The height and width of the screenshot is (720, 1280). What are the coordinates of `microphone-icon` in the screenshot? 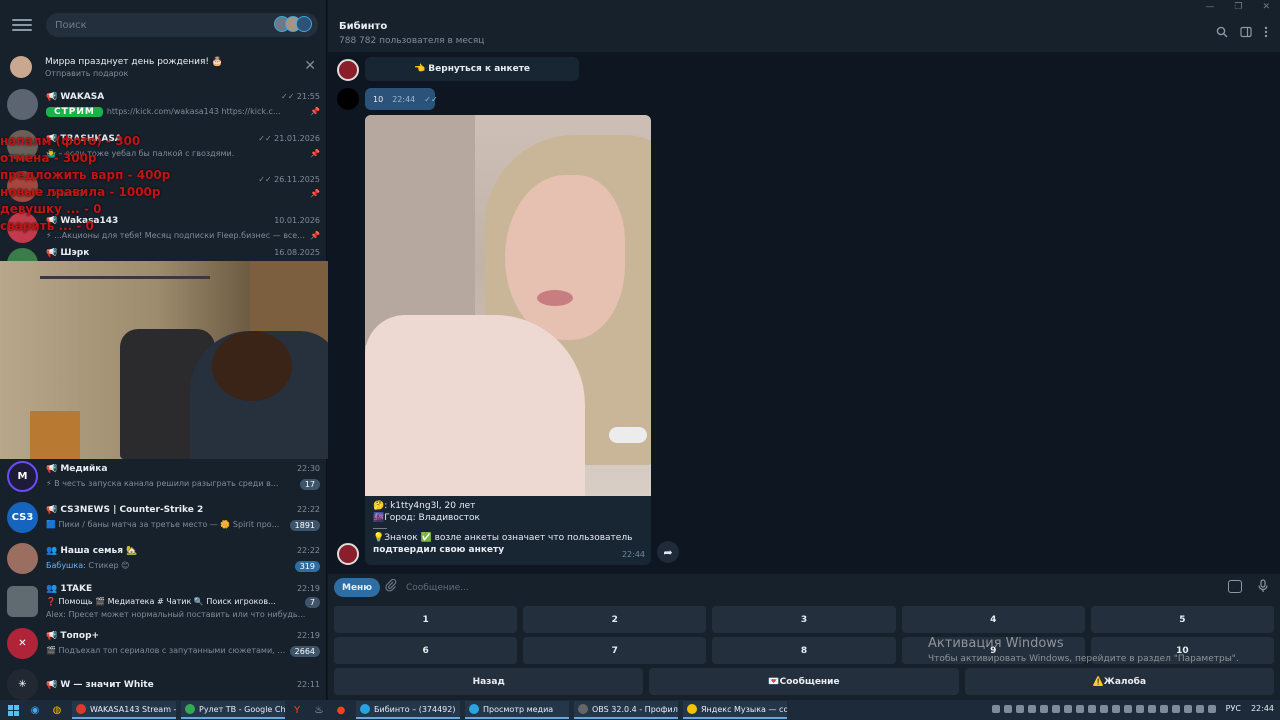 It's located at (1263, 587).